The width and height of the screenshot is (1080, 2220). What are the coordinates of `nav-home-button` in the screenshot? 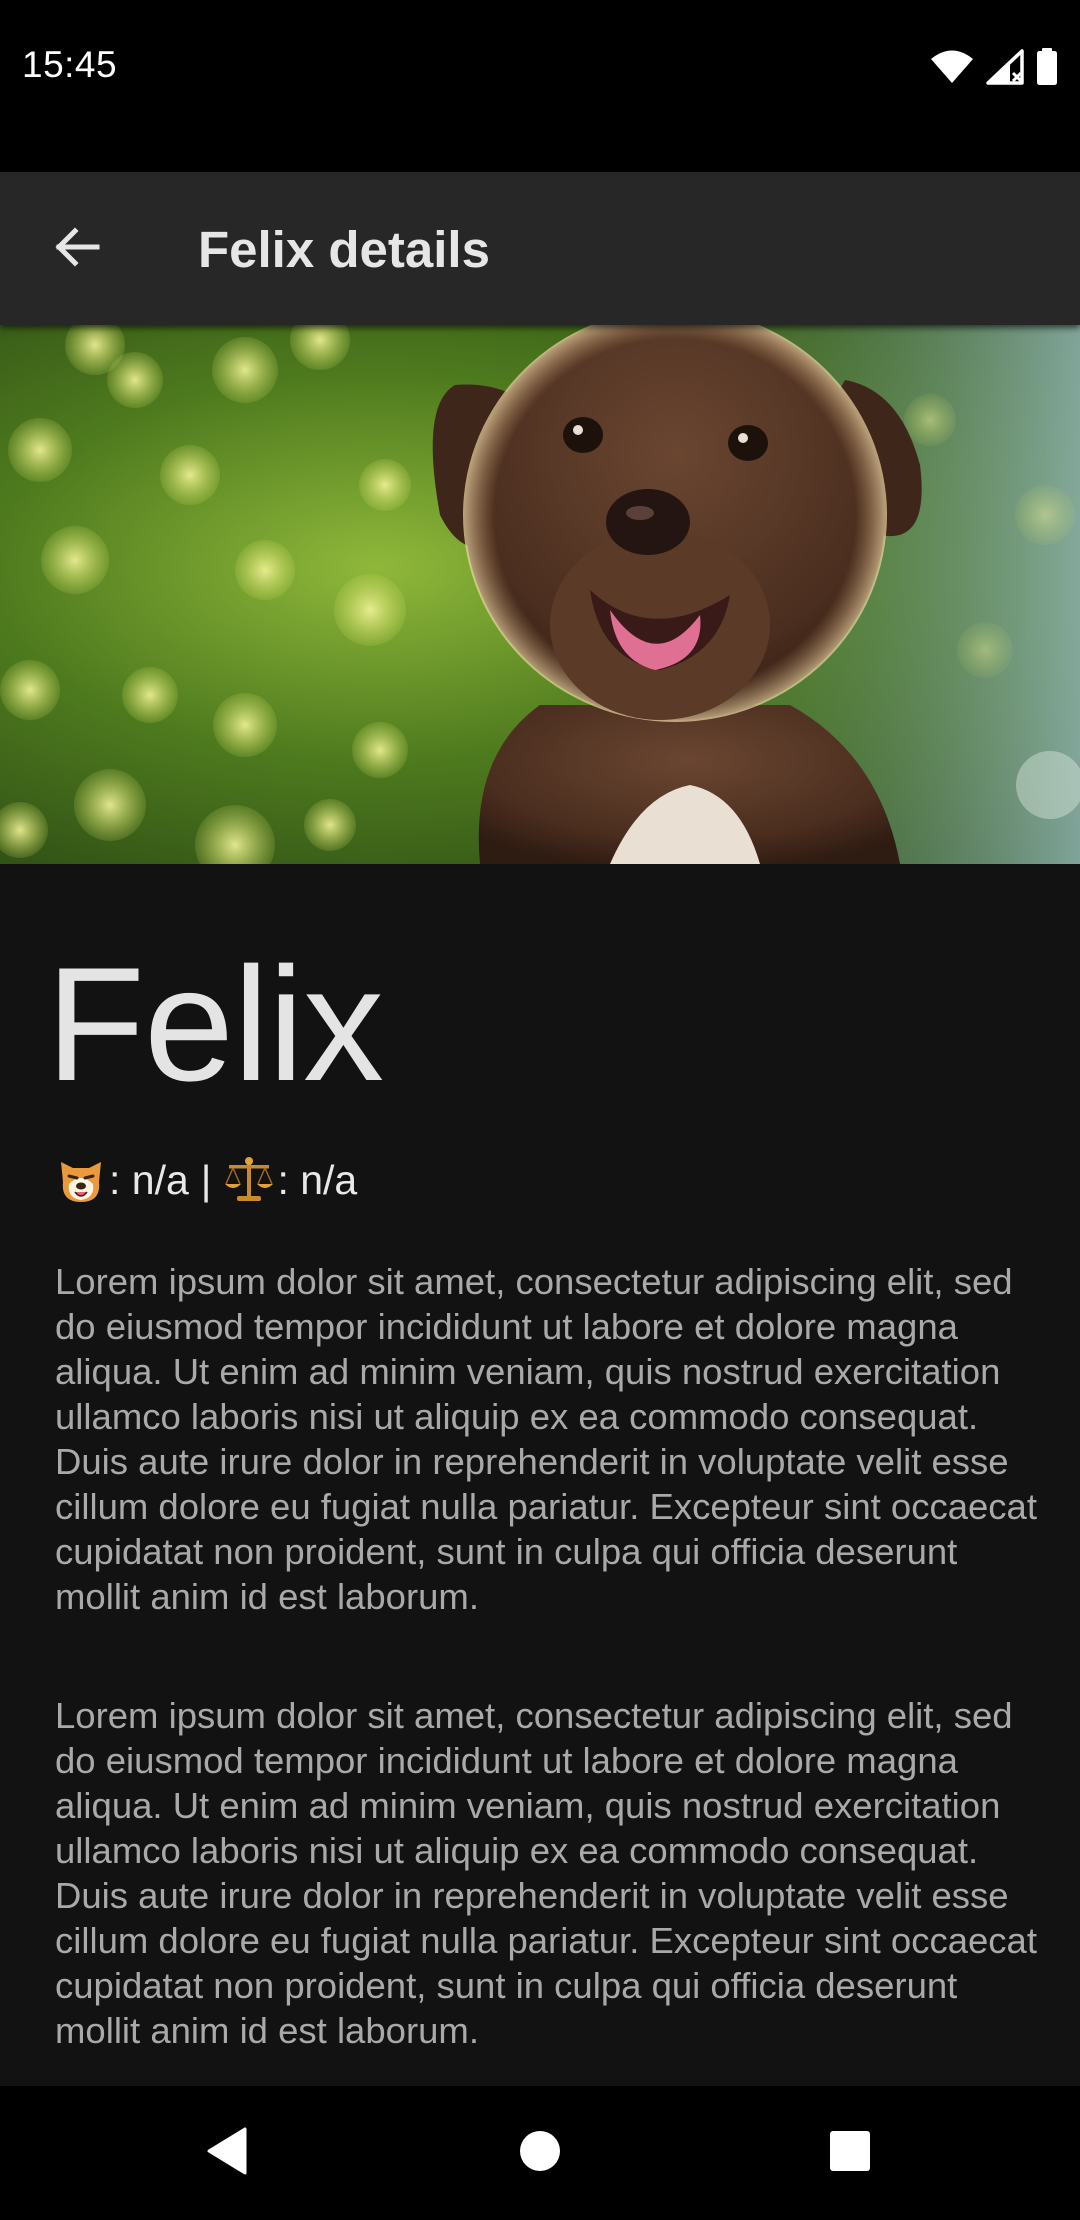 It's located at (540, 2153).